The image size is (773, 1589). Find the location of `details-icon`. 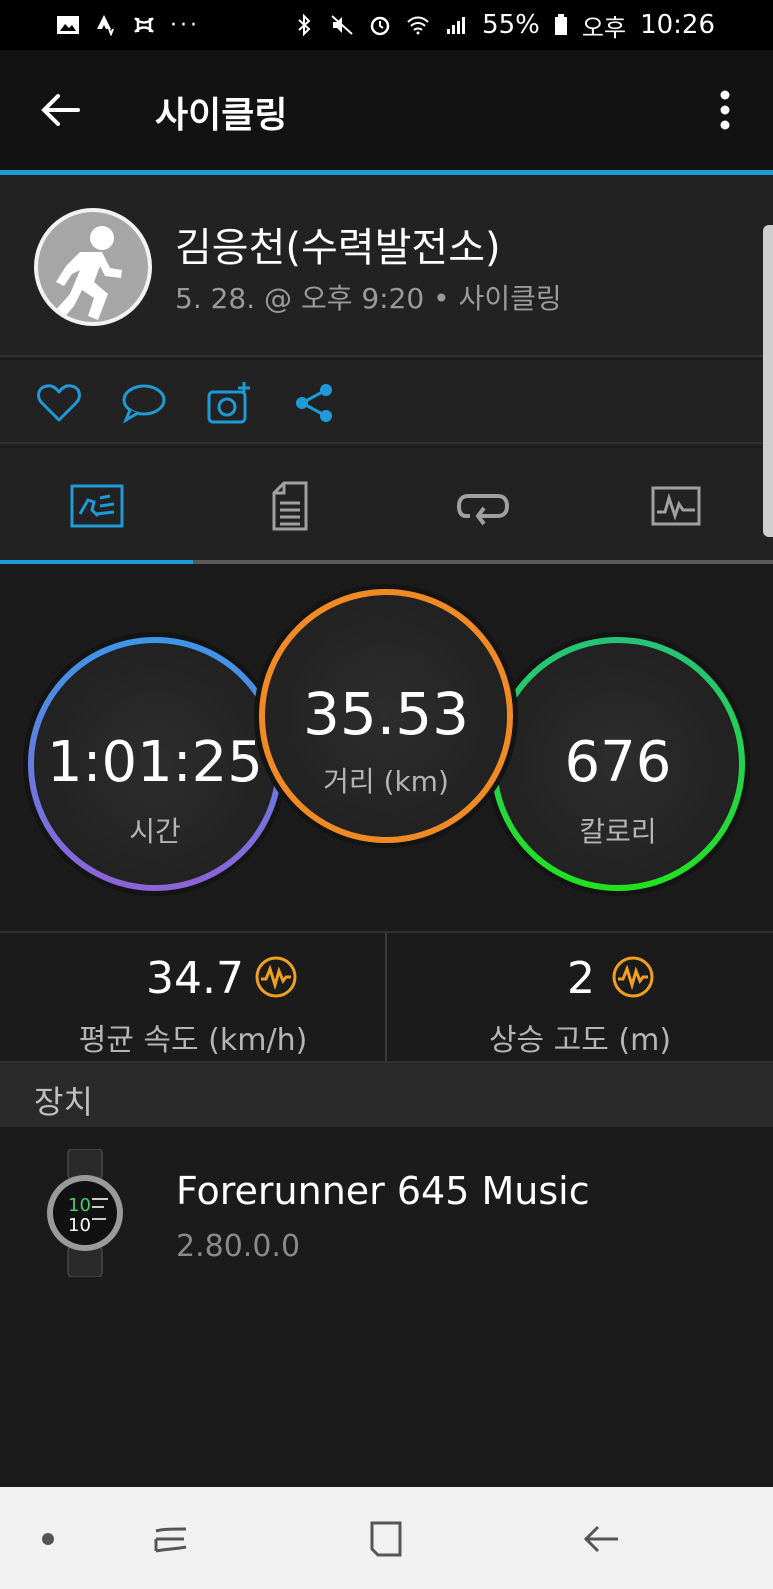

details-icon is located at coordinates (289, 505).